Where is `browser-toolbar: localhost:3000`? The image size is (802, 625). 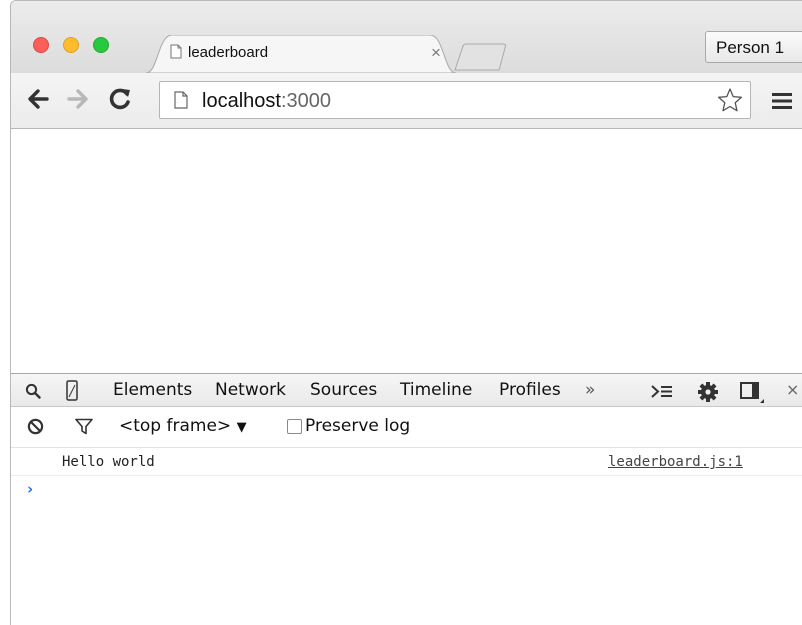
browser-toolbar: localhost:3000 is located at coordinates (406, 101).